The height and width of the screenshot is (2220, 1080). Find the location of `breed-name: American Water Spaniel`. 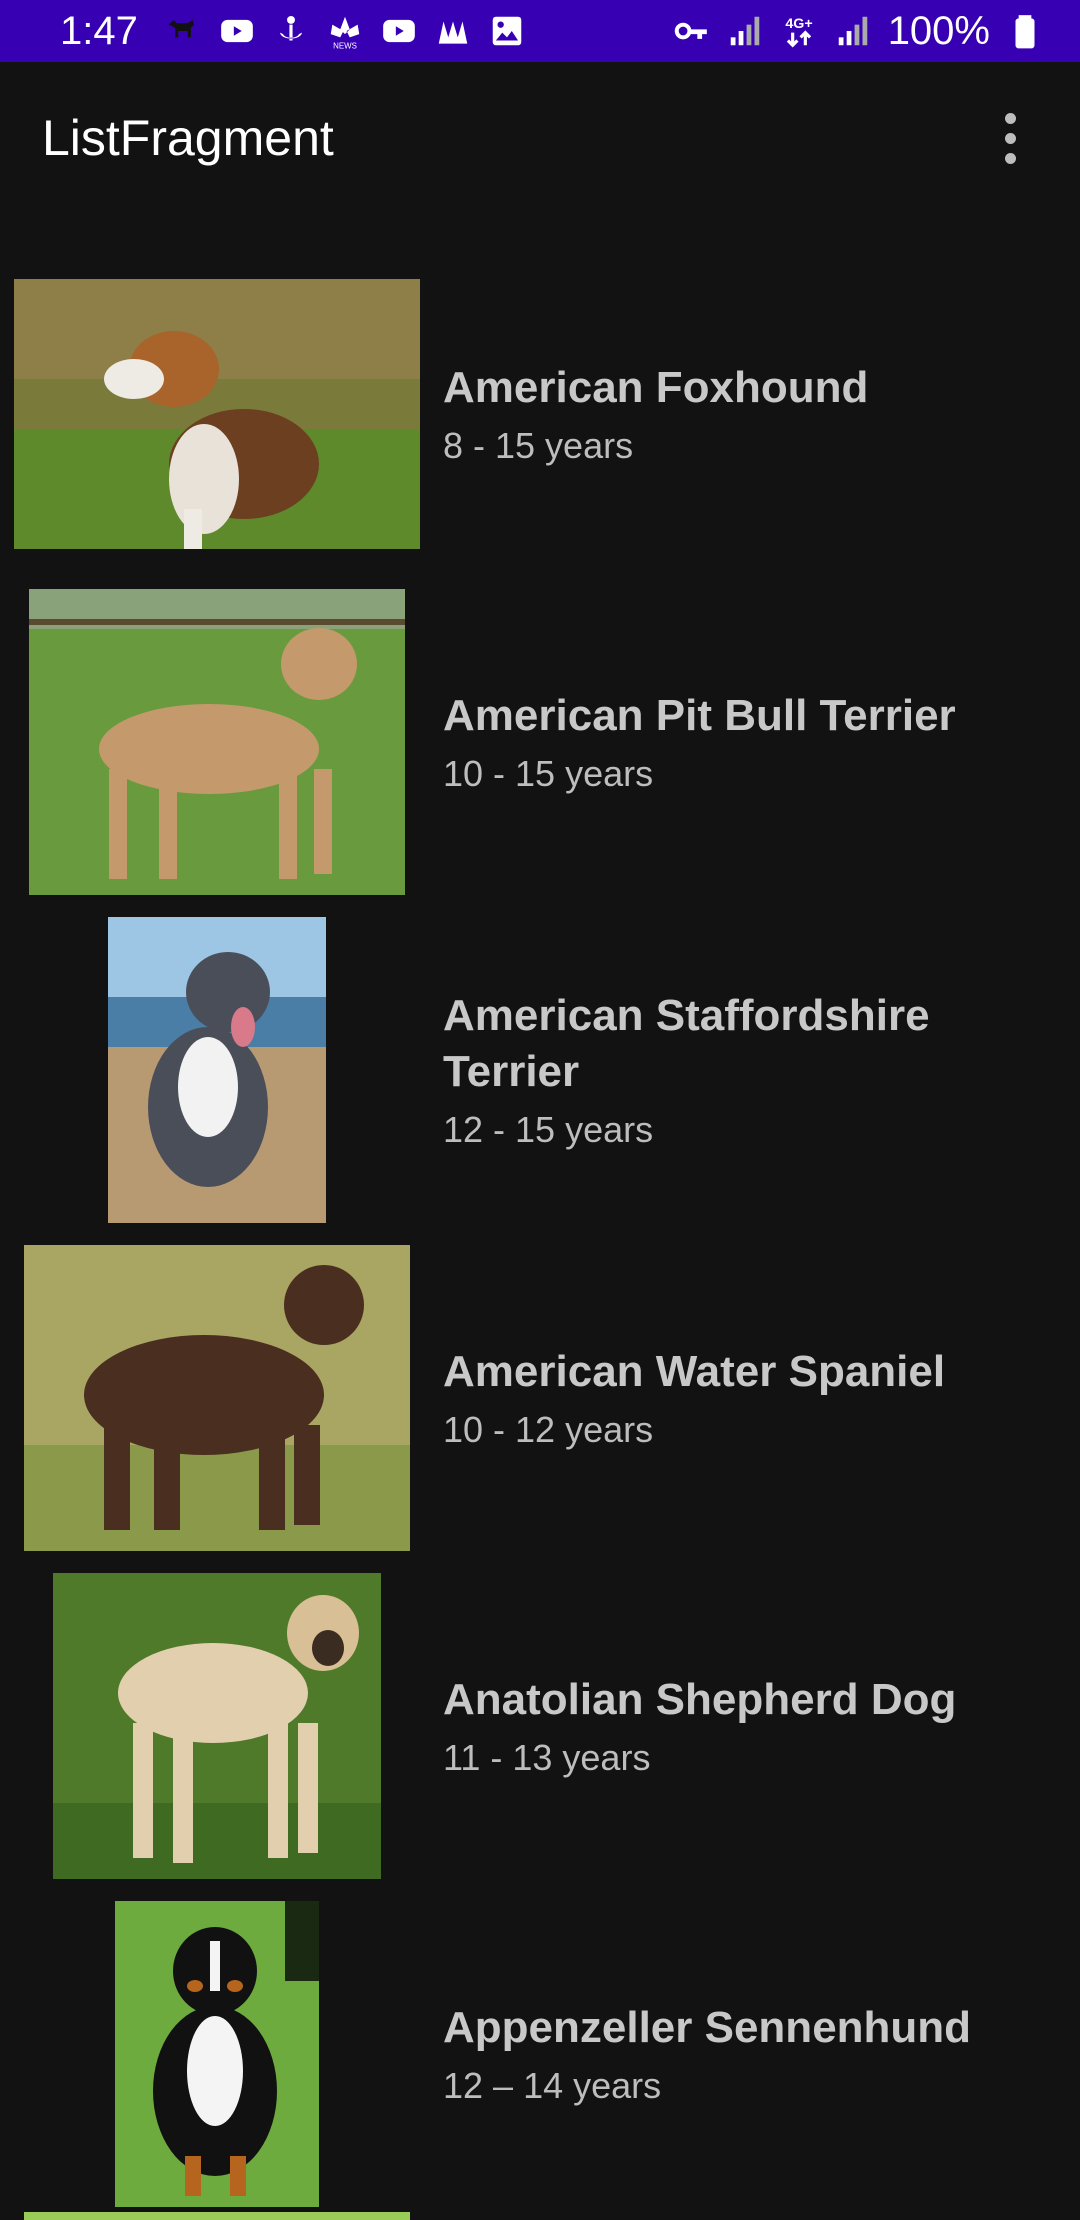

breed-name: American Water Spaniel is located at coordinates (694, 1371).